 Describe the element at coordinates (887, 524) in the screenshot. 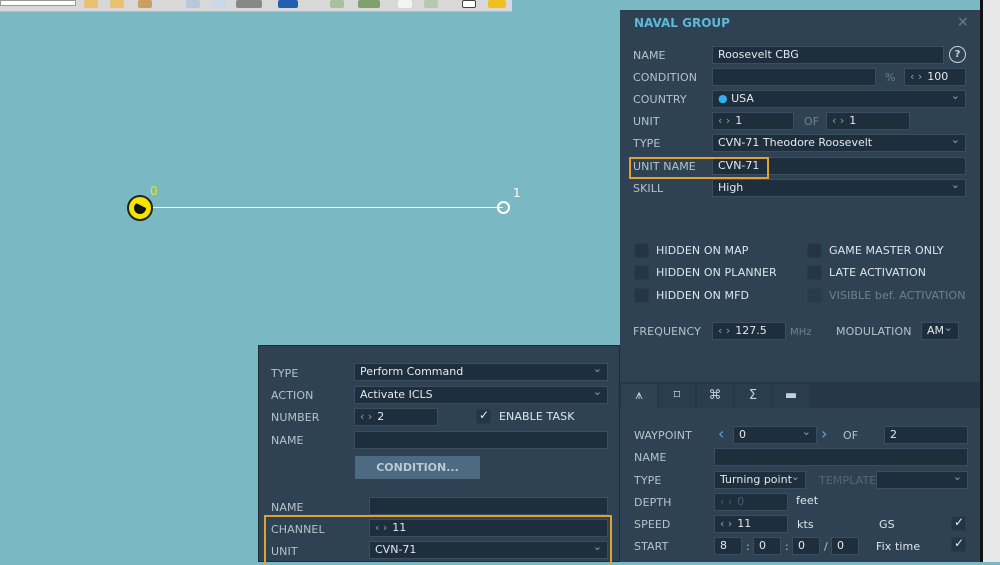

I see `gs-label: GS` at that location.